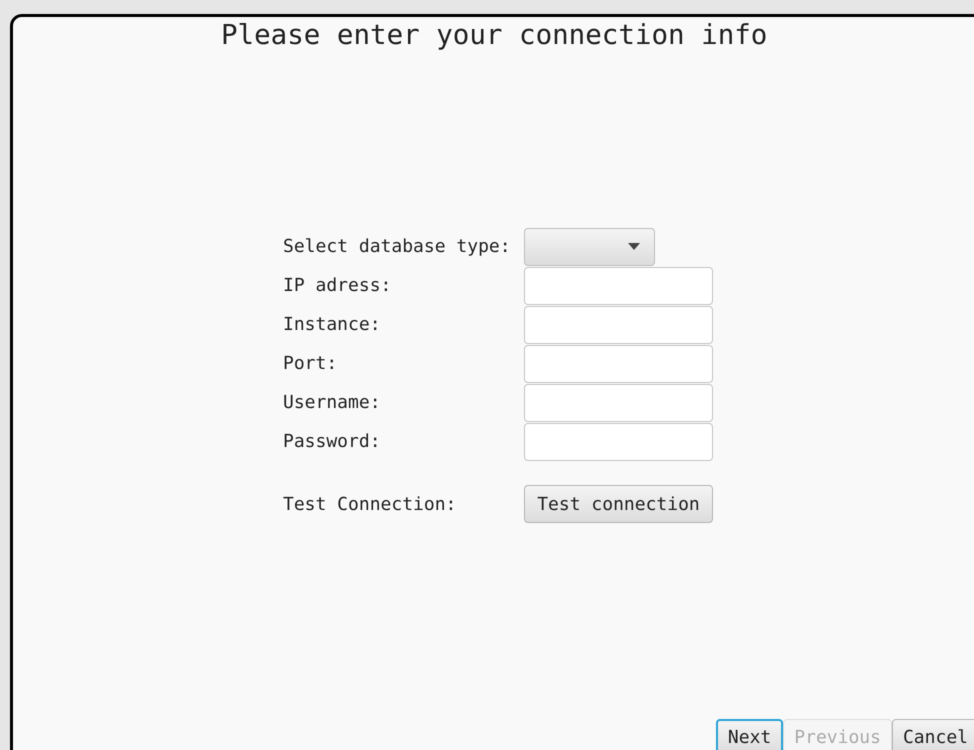 The width and height of the screenshot is (974, 750). Describe the element at coordinates (337, 286) in the screenshot. I see `field-label: IP adress:` at that location.